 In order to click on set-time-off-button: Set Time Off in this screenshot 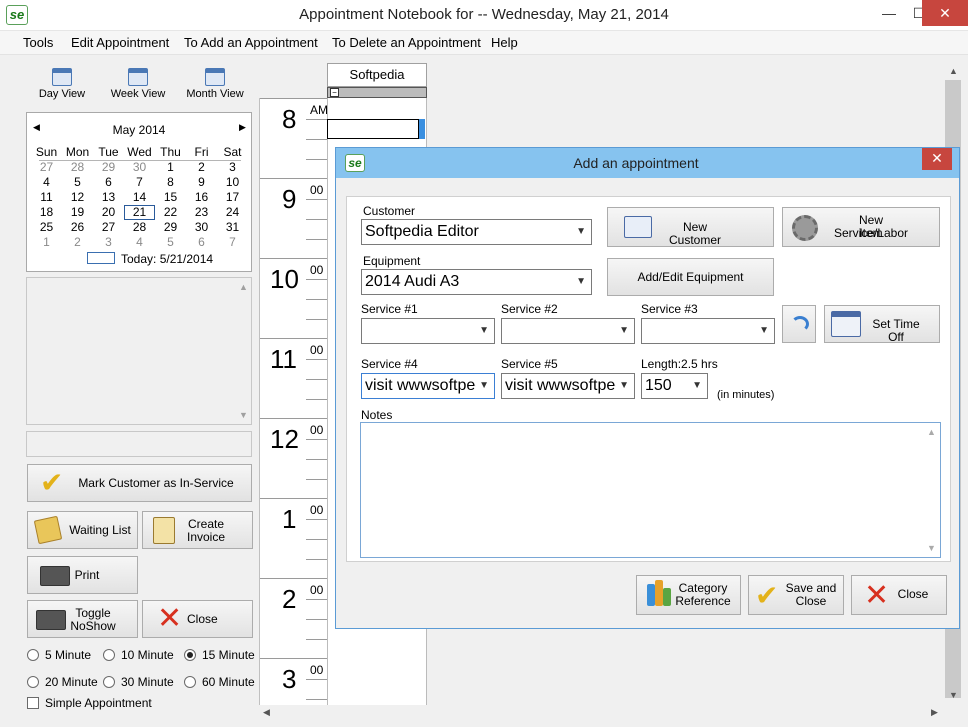, I will do `click(882, 324)`.